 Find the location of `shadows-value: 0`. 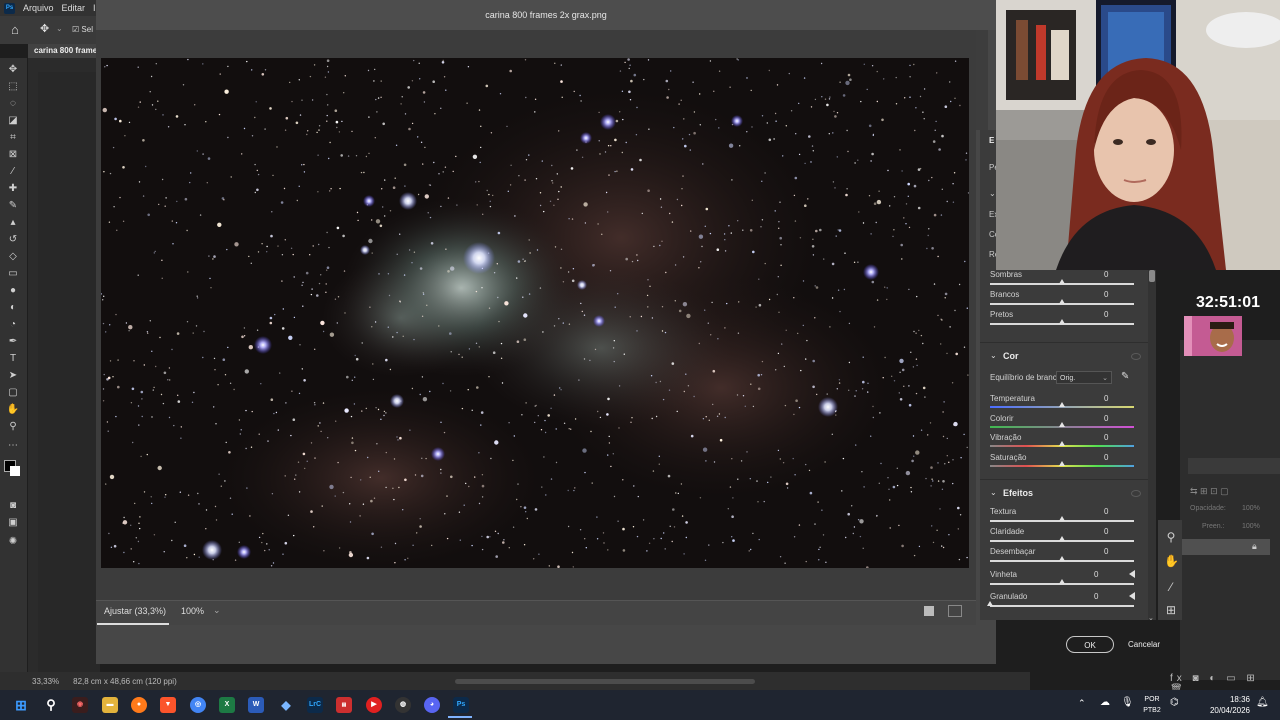

shadows-value: 0 is located at coordinates (1113, 274).